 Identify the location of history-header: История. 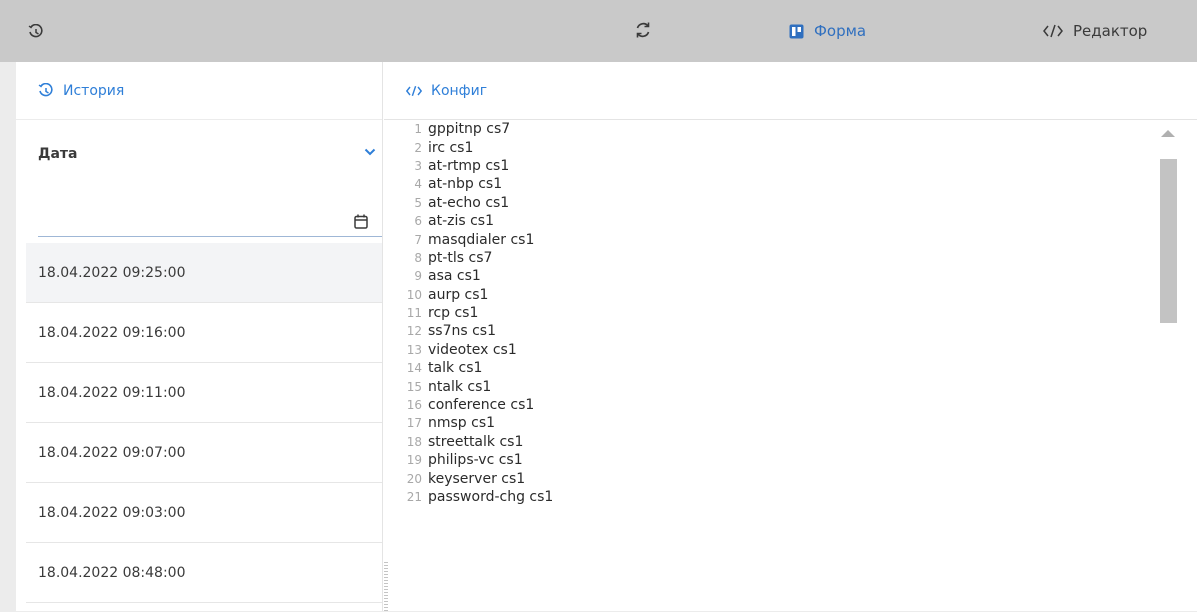
(199, 91).